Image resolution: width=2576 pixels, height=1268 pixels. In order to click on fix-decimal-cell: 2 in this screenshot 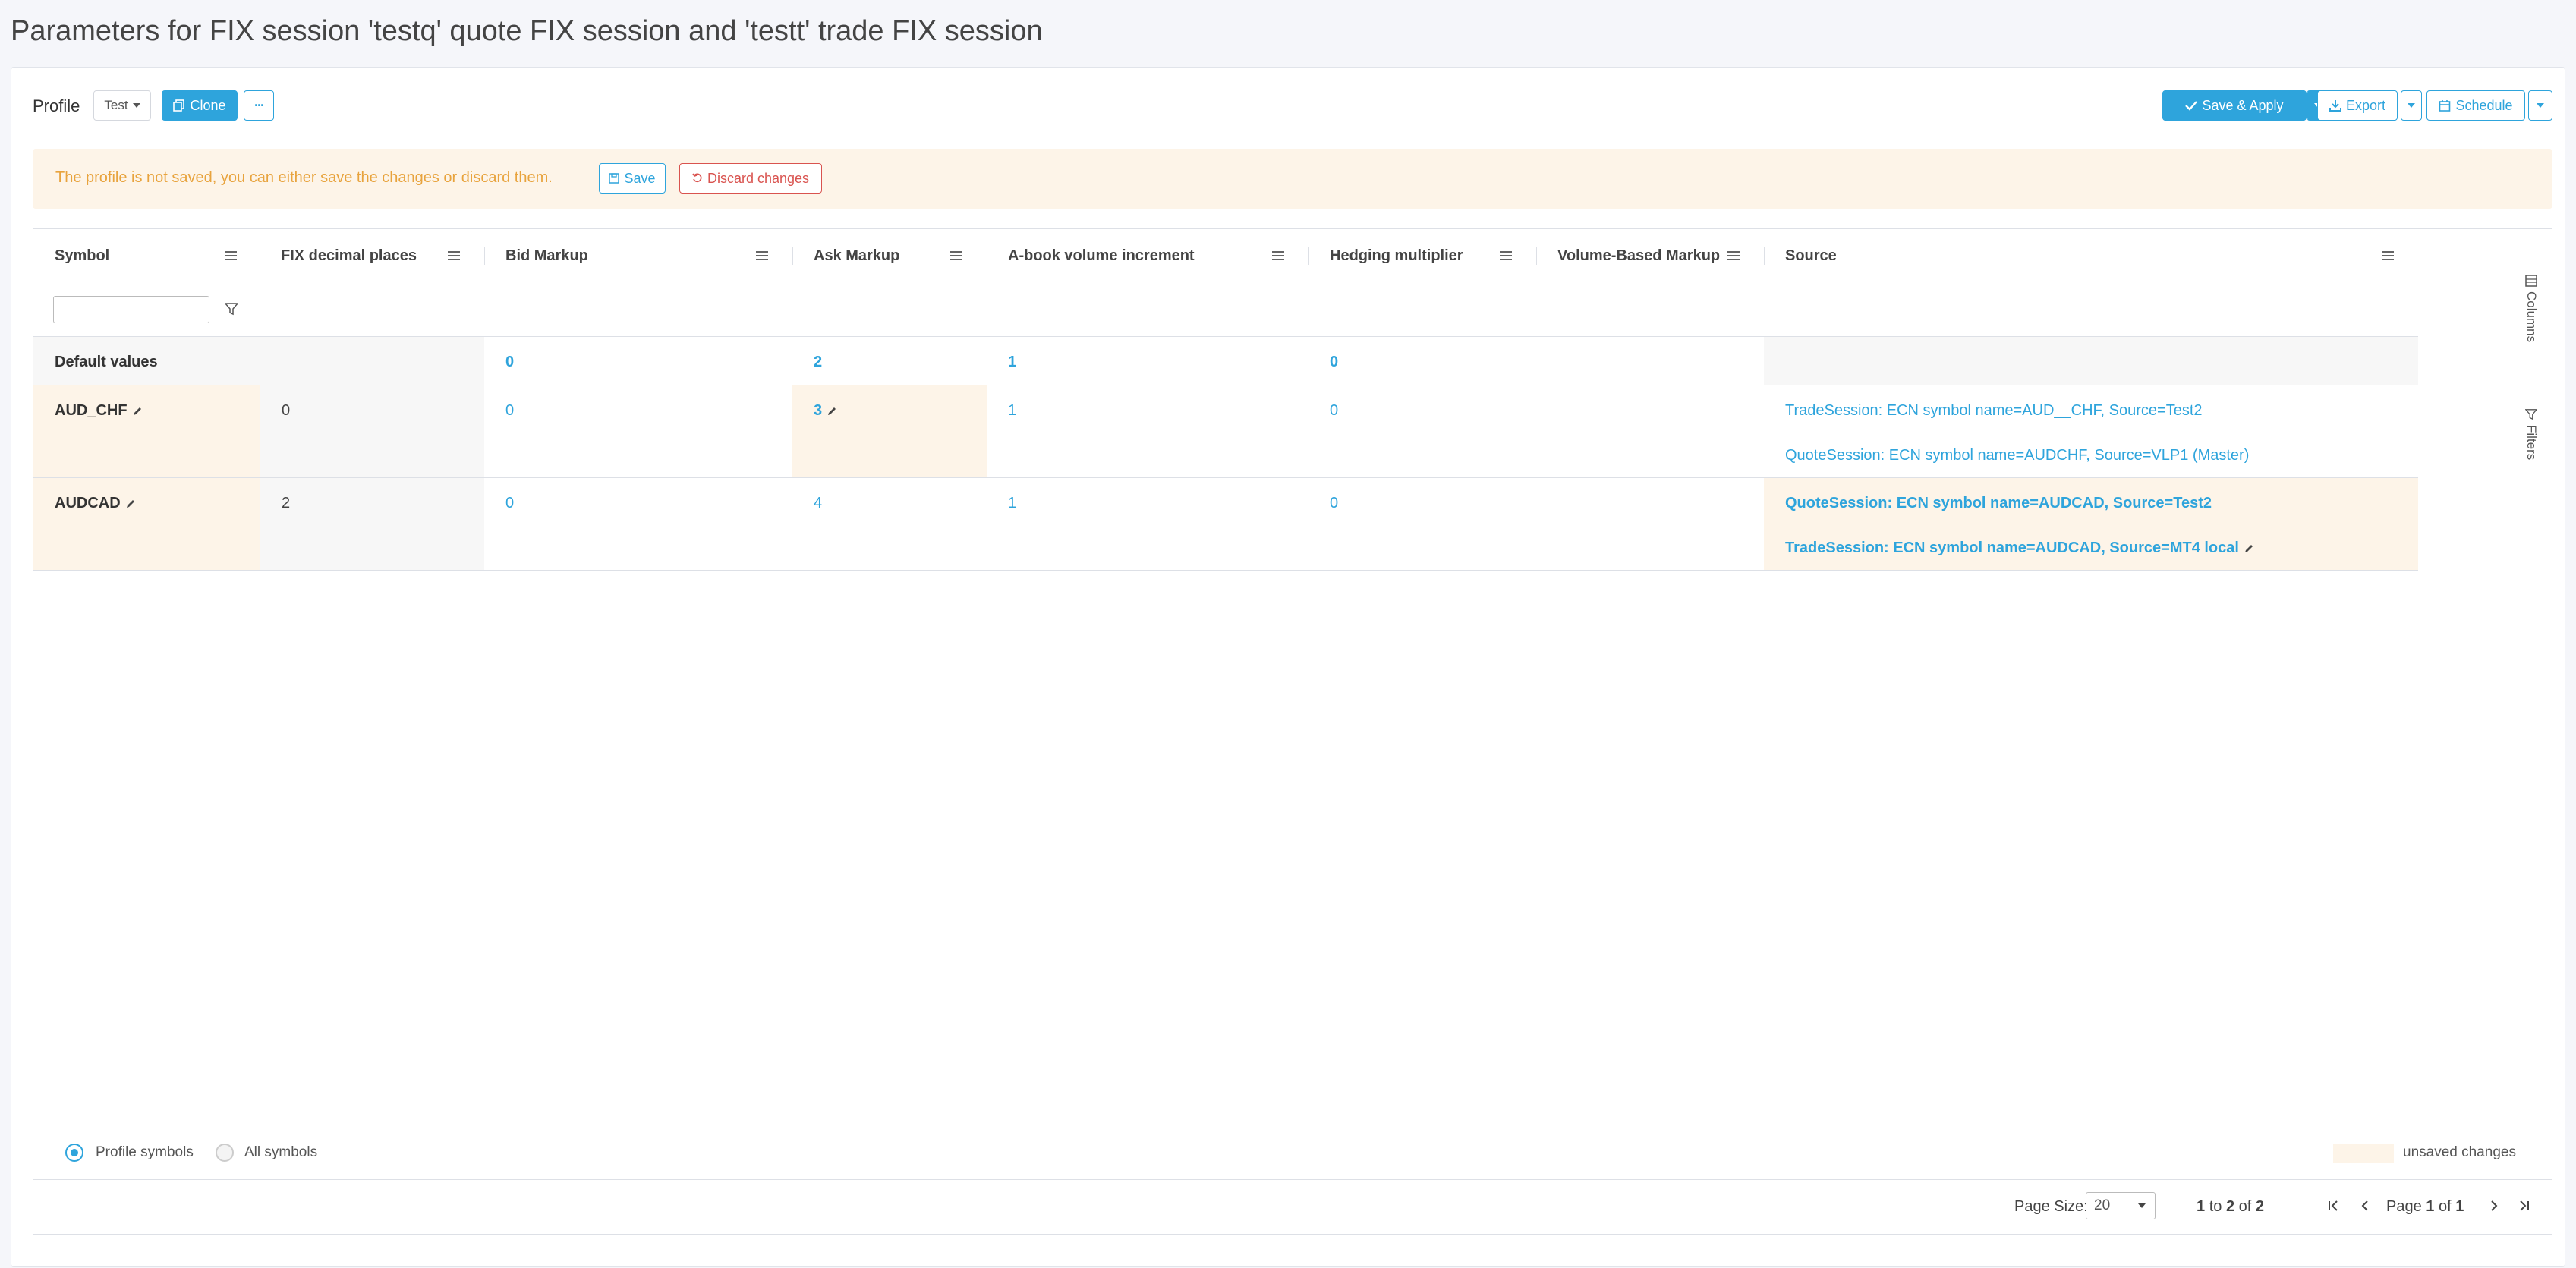, I will do `click(372, 524)`.